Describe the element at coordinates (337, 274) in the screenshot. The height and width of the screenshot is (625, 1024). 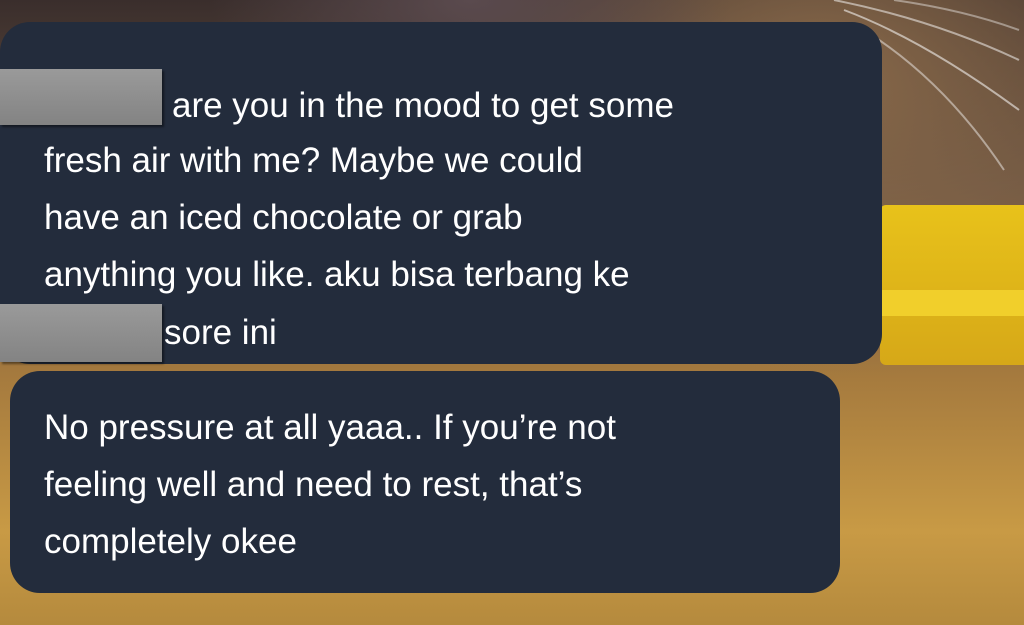
I see `message-1-line-4: anything you like. aku bisa terbang ke` at that location.